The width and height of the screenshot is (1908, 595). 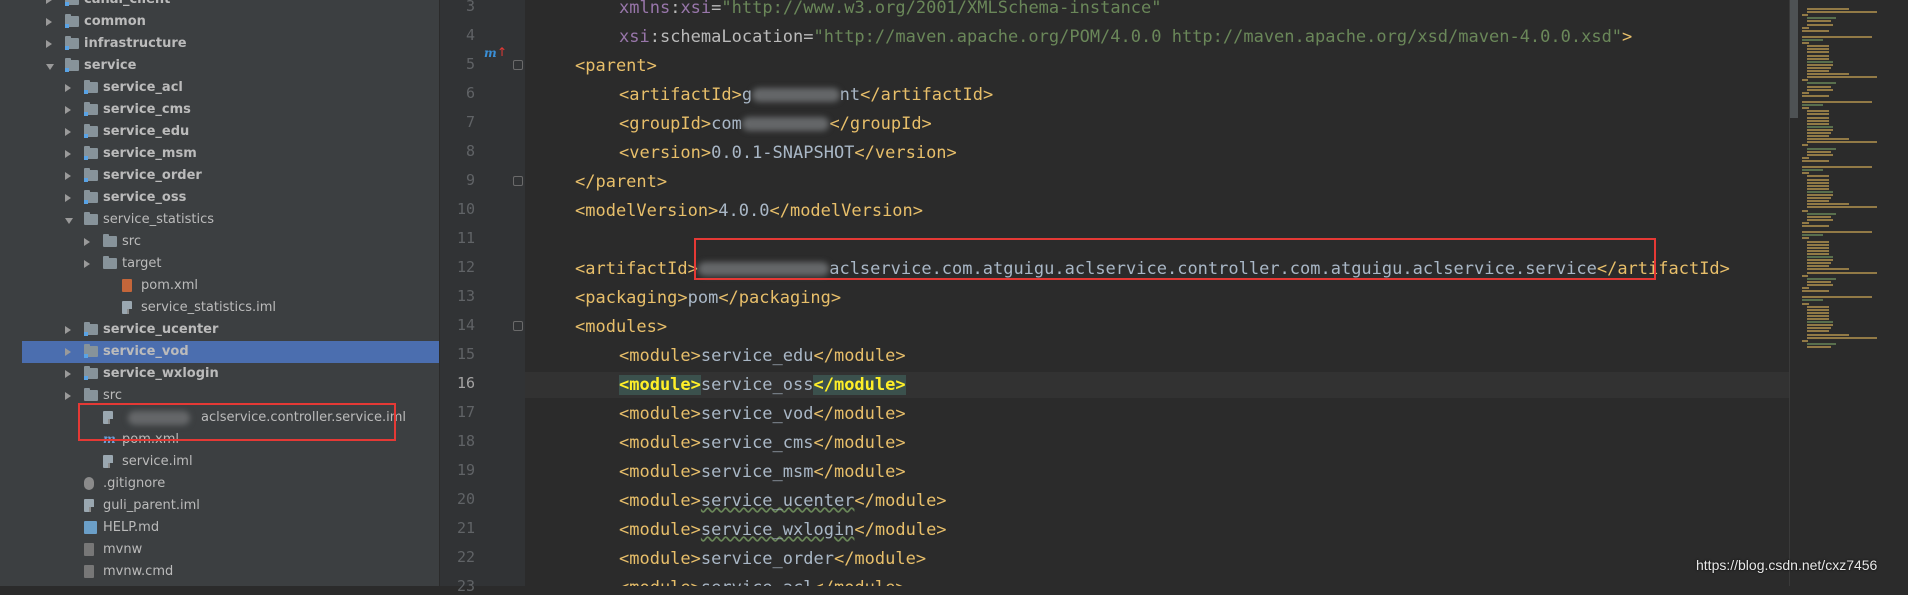 I want to click on tree-item: service.iml, so click(x=230, y=462).